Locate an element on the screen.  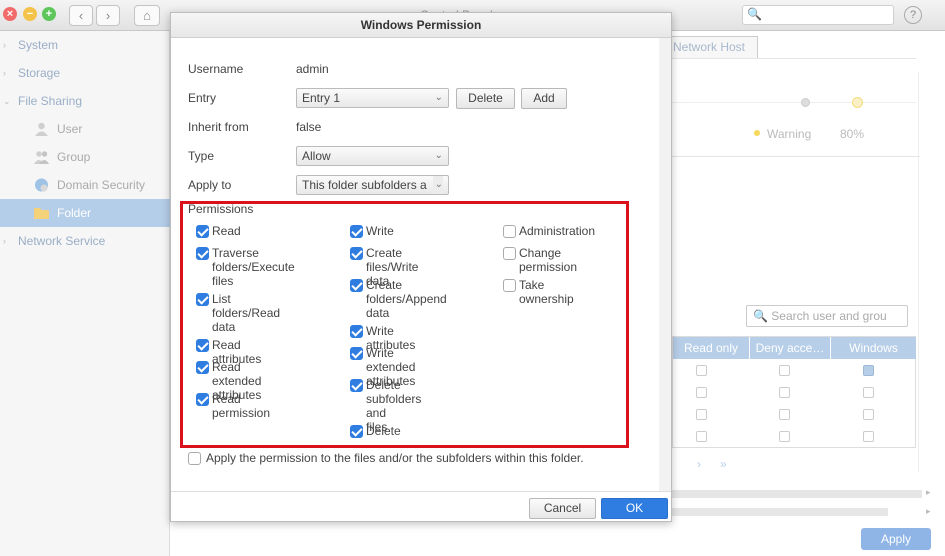
warning-label: Warning is located at coordinates (789, 134).